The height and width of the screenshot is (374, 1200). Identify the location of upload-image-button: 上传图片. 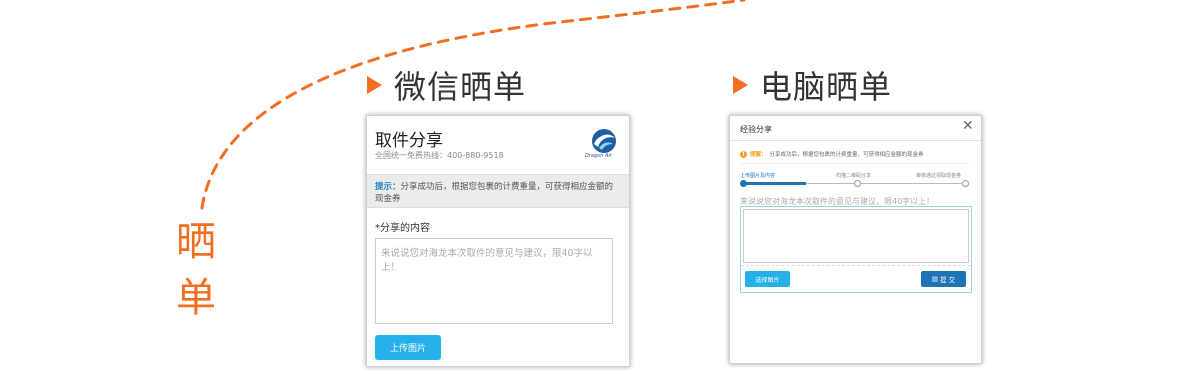
(408, 347).